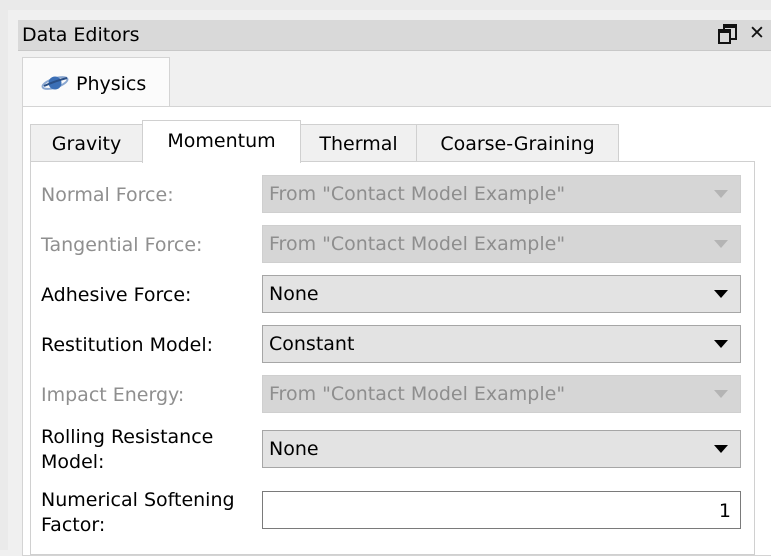 The image size is (771, 556). I want to click on numerical-softening-label-line1: Numerical Softening, so click(138, 500).